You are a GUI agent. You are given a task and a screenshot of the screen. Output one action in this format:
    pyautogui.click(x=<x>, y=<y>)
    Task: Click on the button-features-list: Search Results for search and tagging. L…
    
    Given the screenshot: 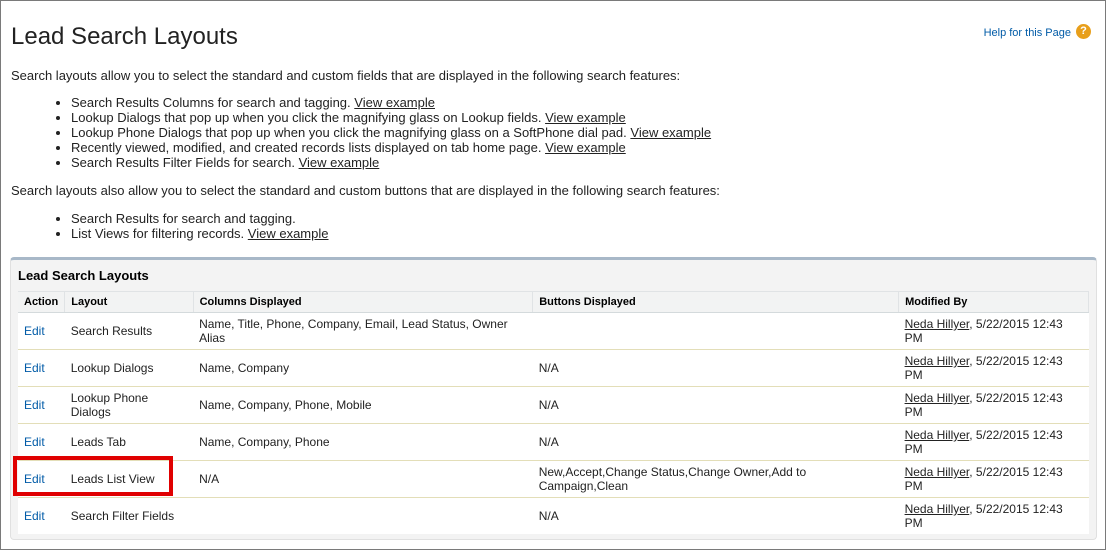 What is the action you would take?
    pyautogui.click(x=191, y=226)
    